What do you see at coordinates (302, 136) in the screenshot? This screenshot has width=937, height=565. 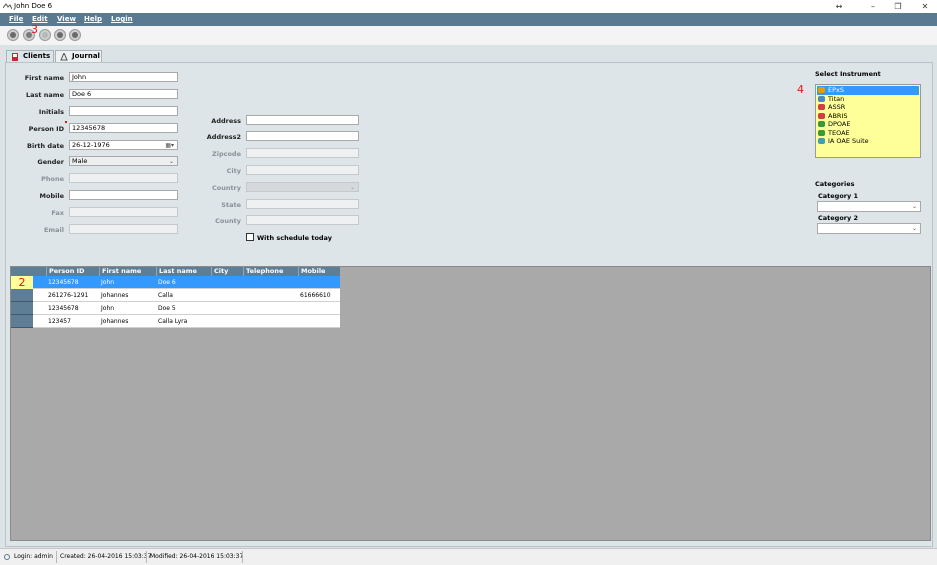 I see `address2-field` at bounding box center [302, 136].